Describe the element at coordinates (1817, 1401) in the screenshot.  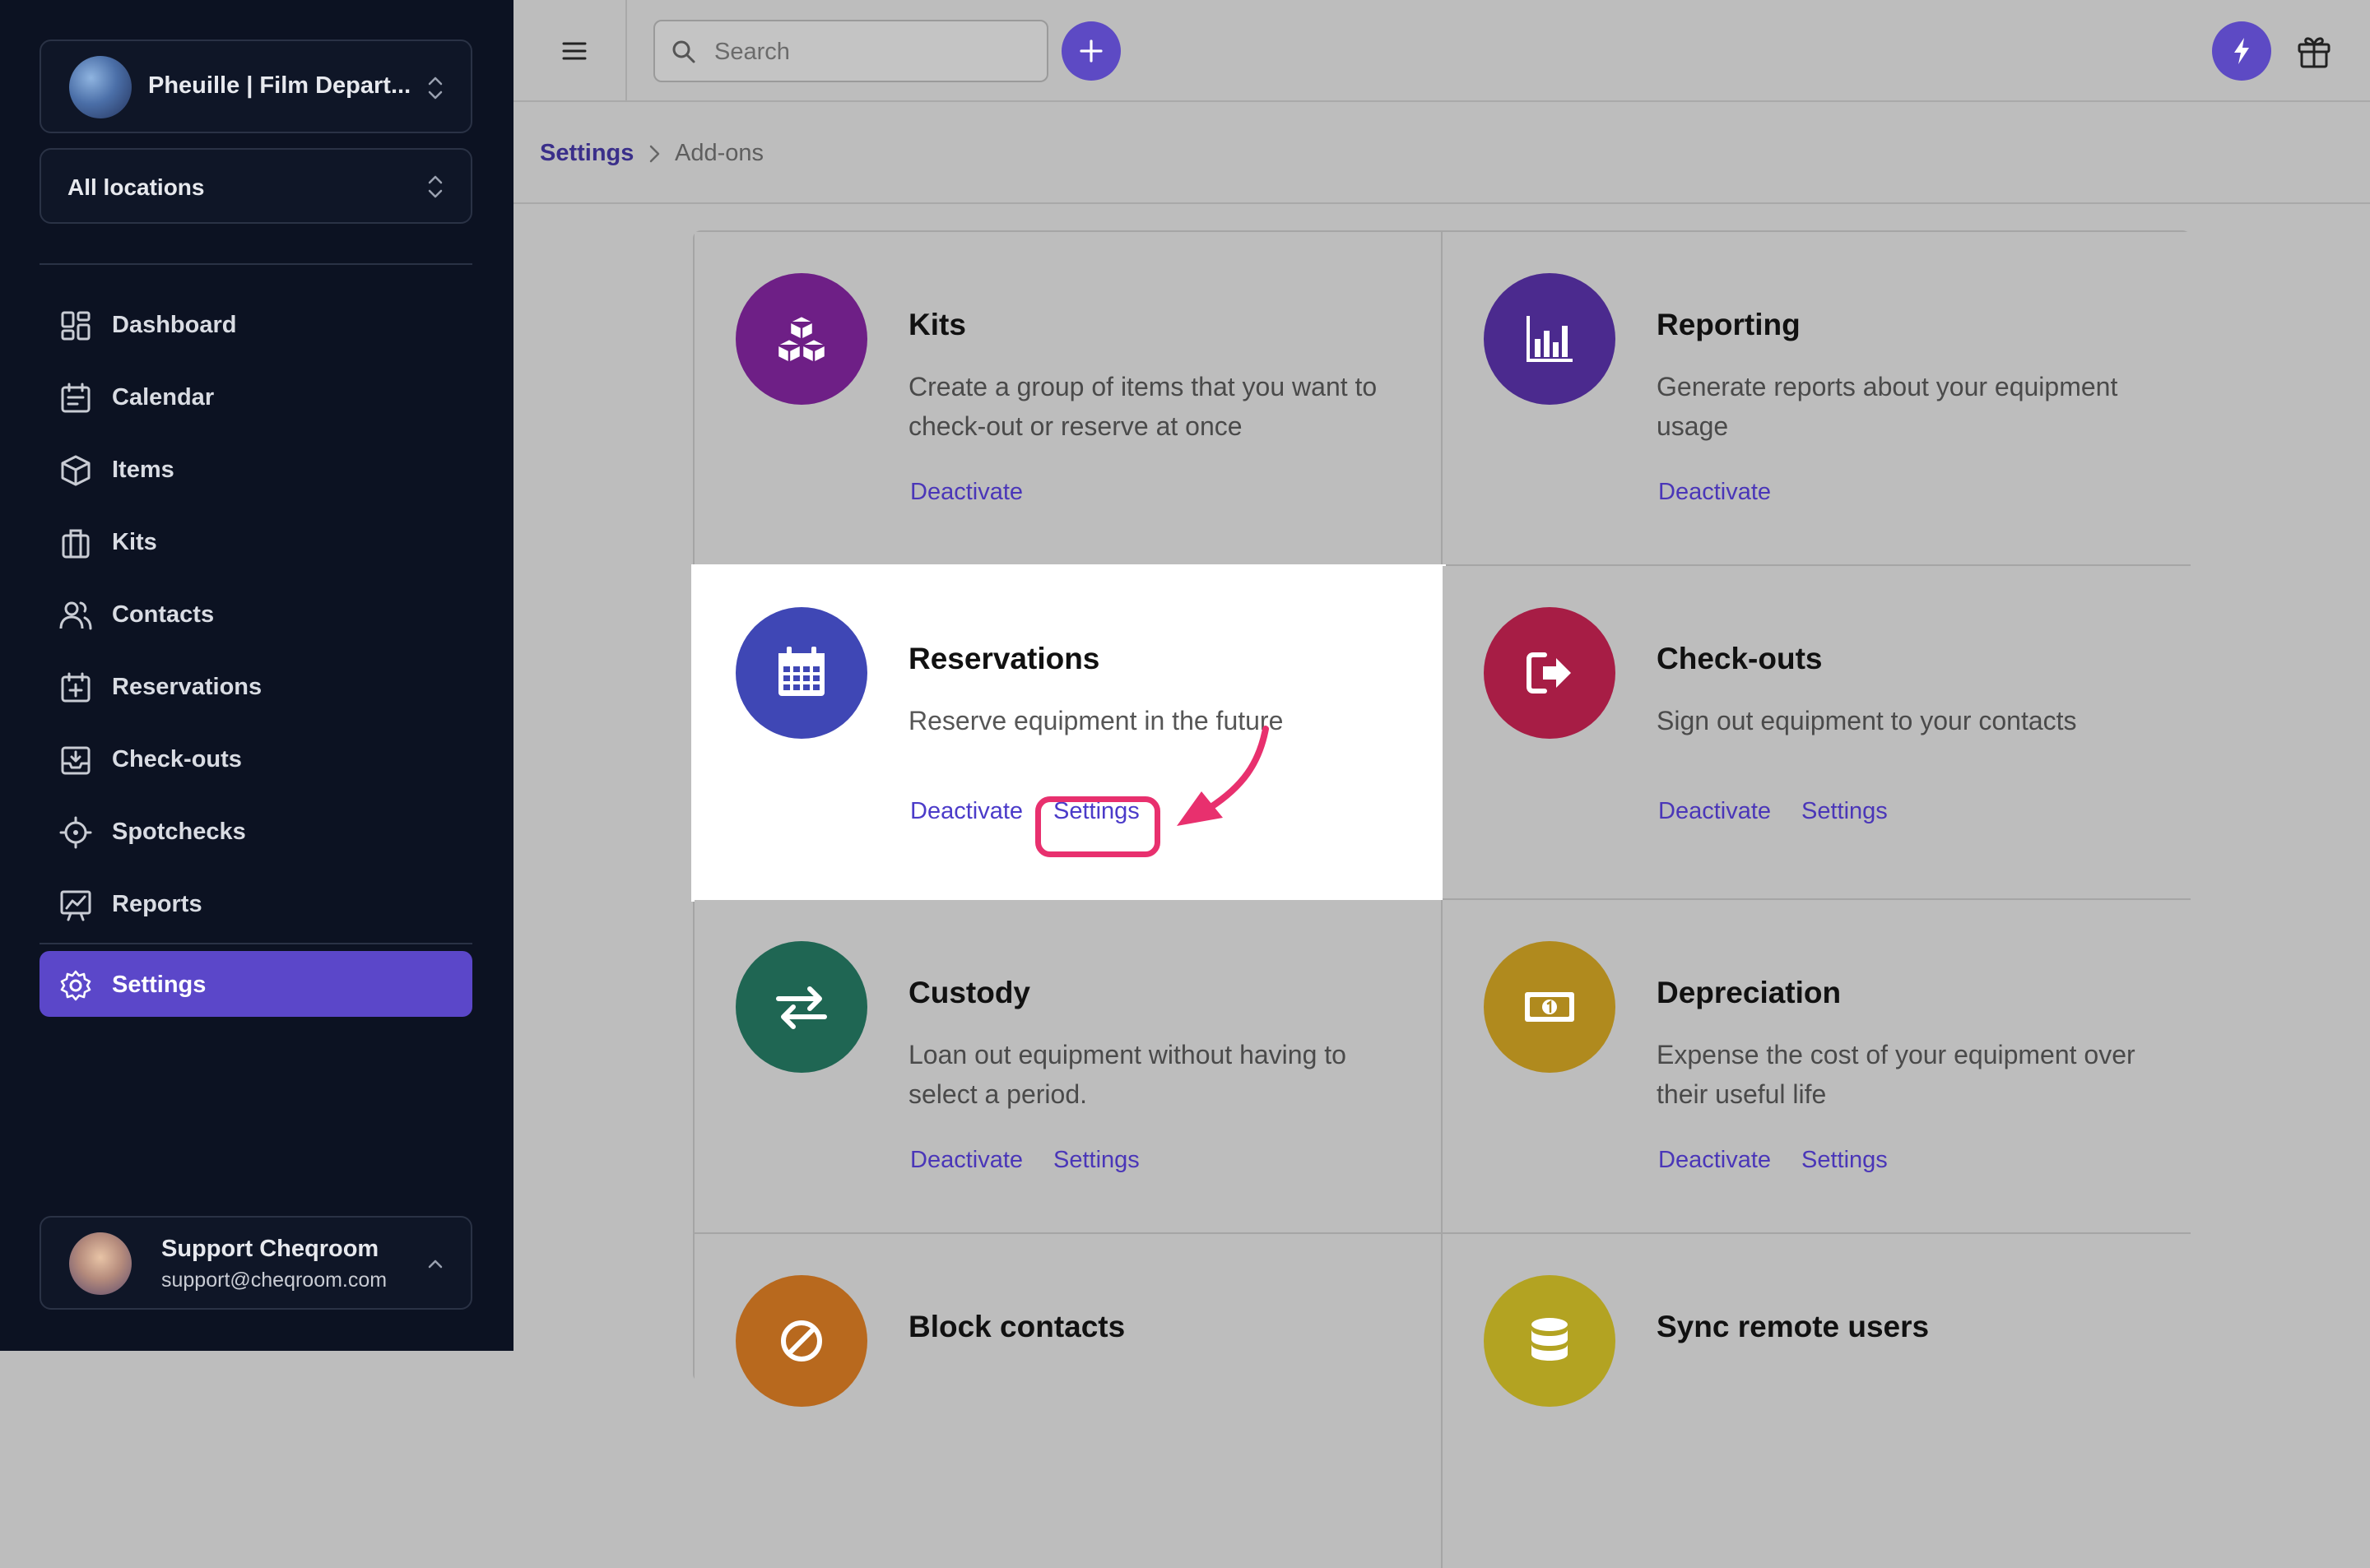
I see `addon-card-sync-remote-users: Sync remote users` at that location.